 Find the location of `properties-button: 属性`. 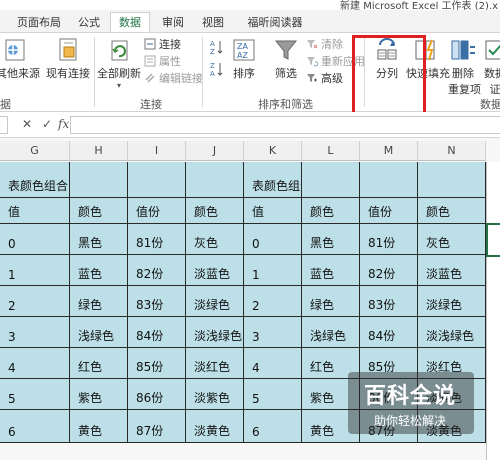

properties-button: 属性 is located at coordinates (162, 62).